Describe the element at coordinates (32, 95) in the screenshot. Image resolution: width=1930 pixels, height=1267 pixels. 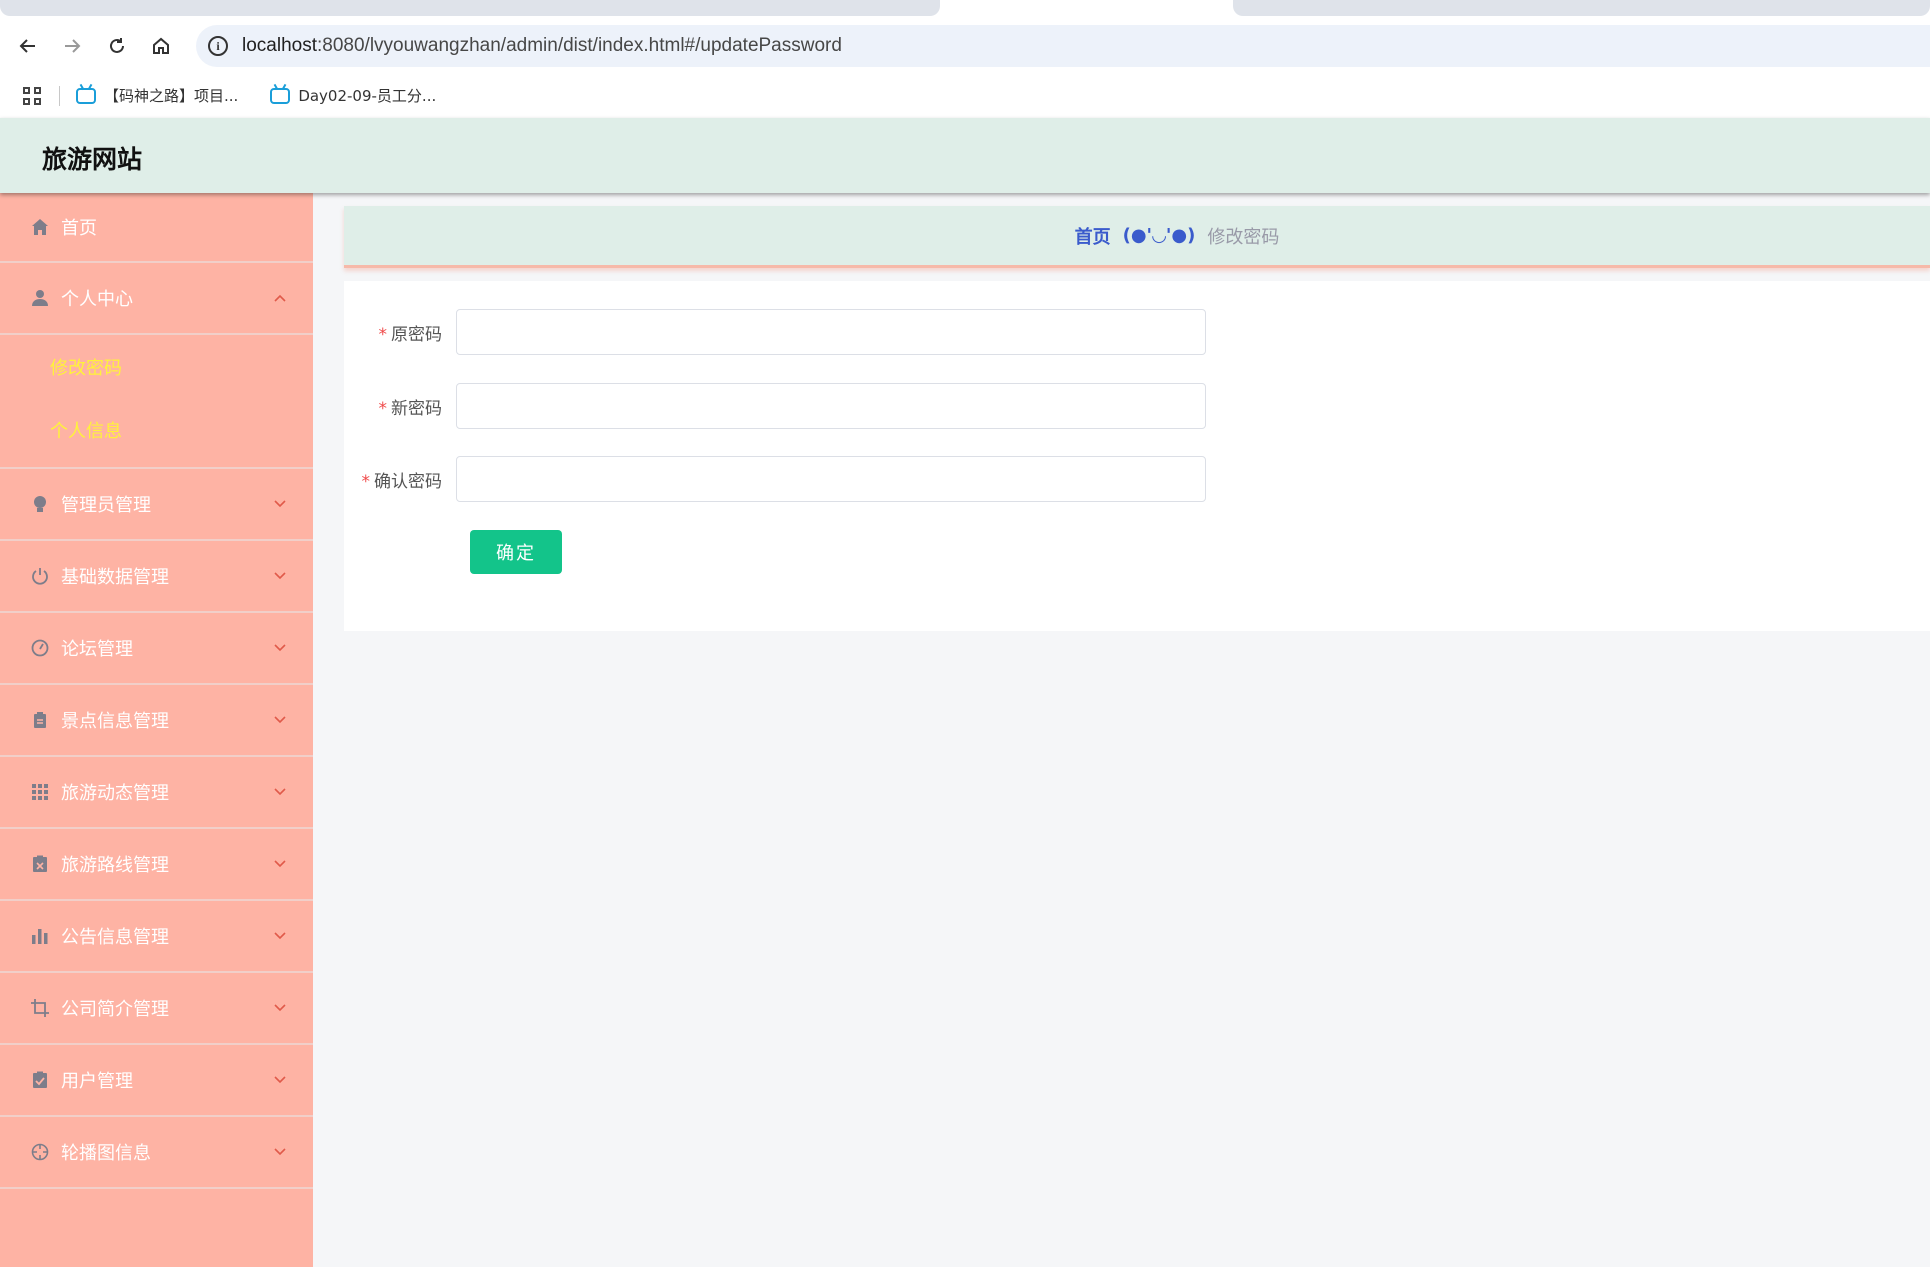
I see `apps-grid-icon` at that location.